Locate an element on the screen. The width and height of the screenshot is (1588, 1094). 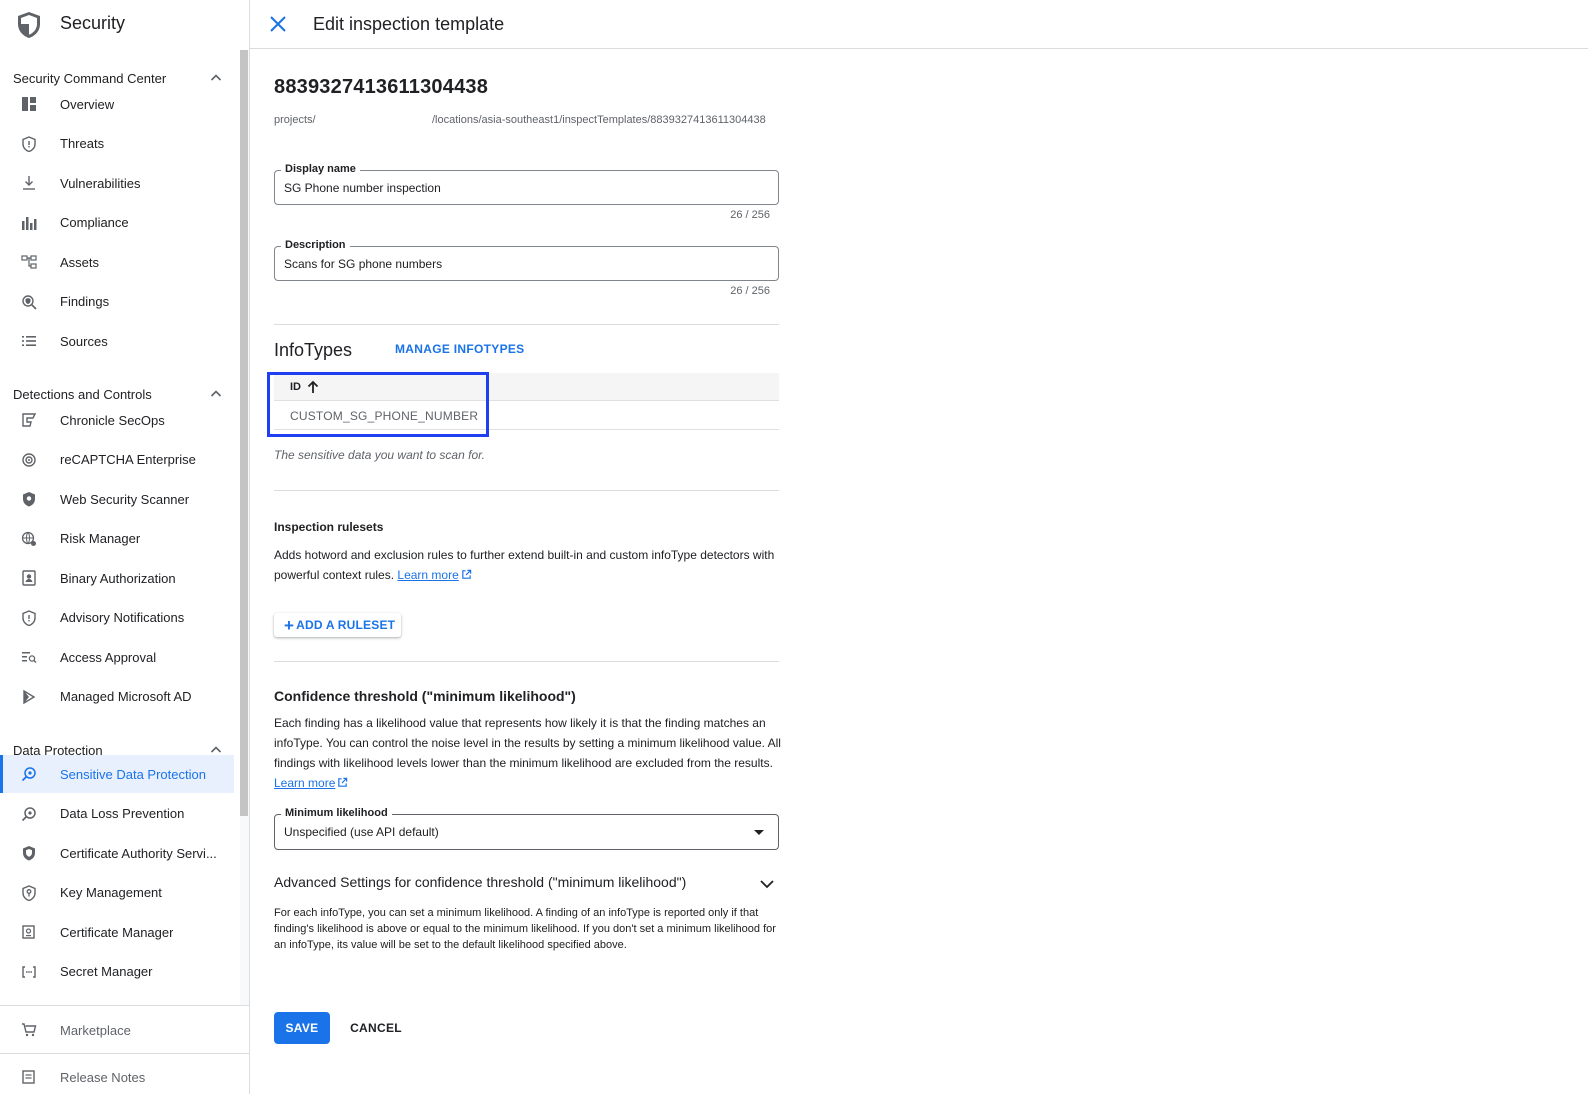
add-ruleset-label: ADD A RULESET is located at coordinates (346, 625).